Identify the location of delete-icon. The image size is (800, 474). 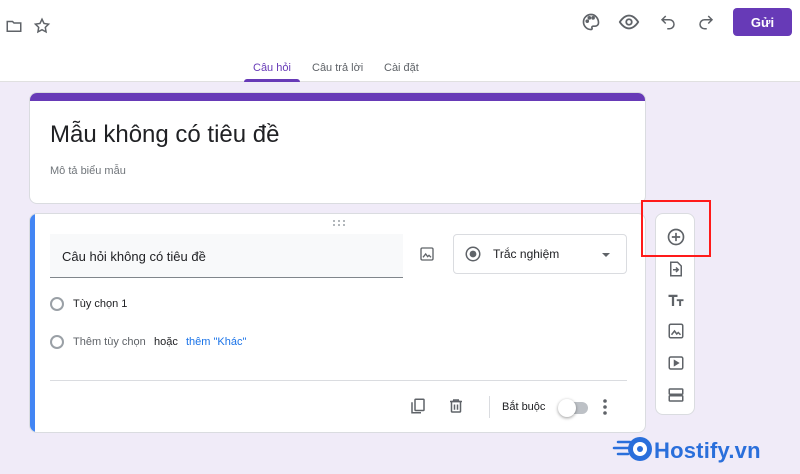
(456, 406).